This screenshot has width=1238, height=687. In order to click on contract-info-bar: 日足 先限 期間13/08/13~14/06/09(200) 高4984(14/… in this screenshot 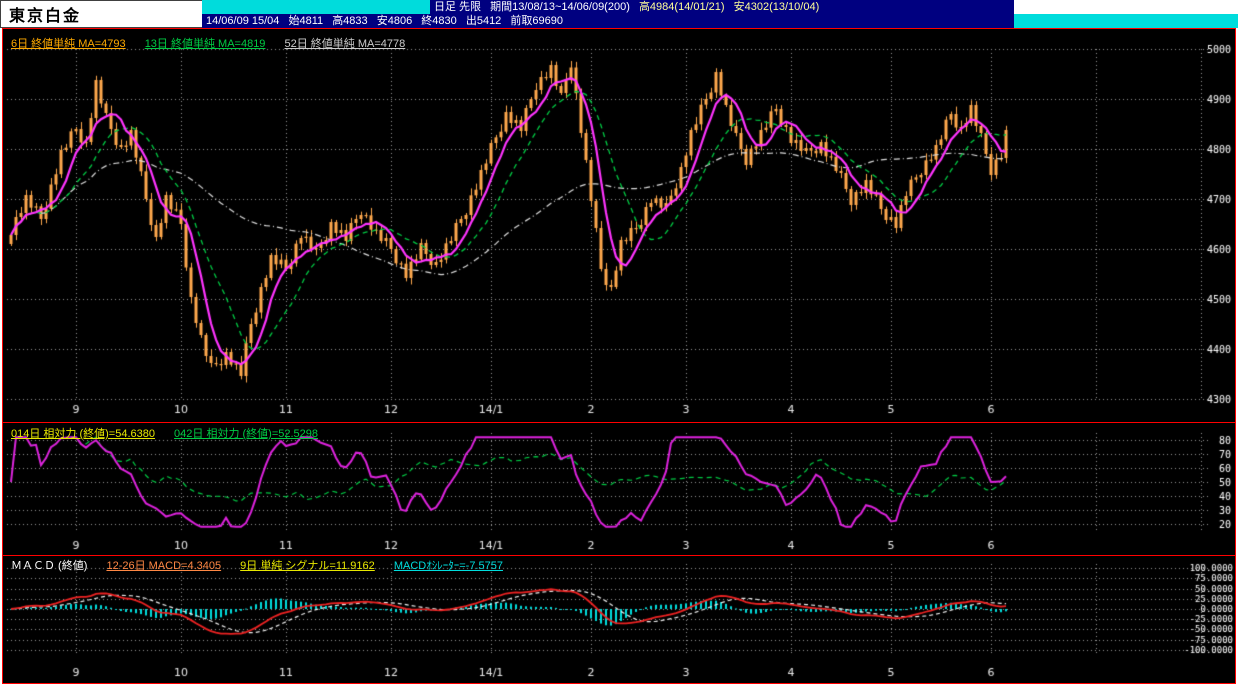, I will do `click(722, 7)`.